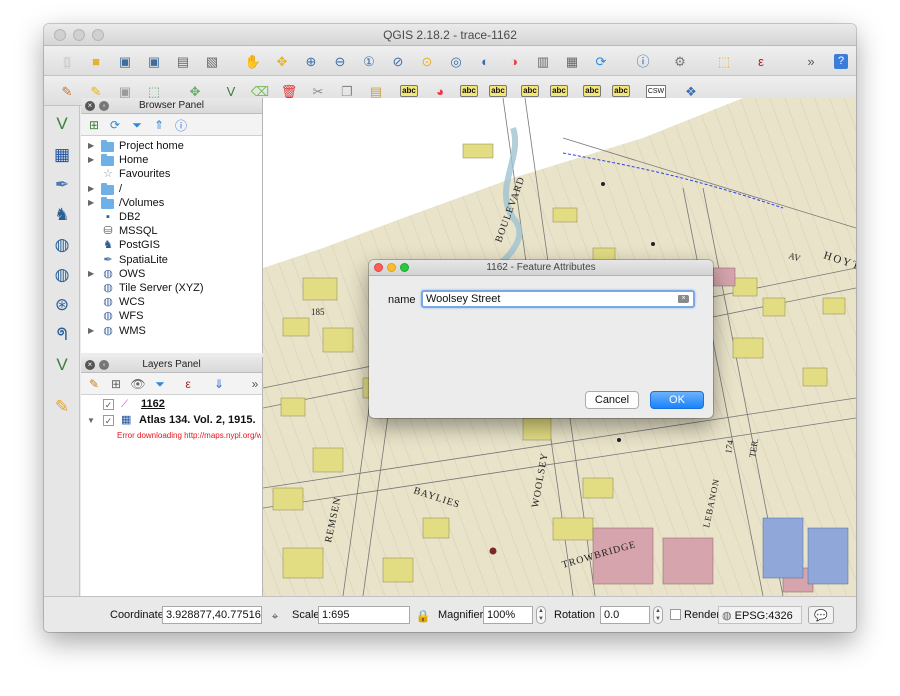 The width and height of the screenshot is (900, 696). Describe the element at coordinates (683, 299) in the screenshot. I see `clear-field-icon: ×` at that location.